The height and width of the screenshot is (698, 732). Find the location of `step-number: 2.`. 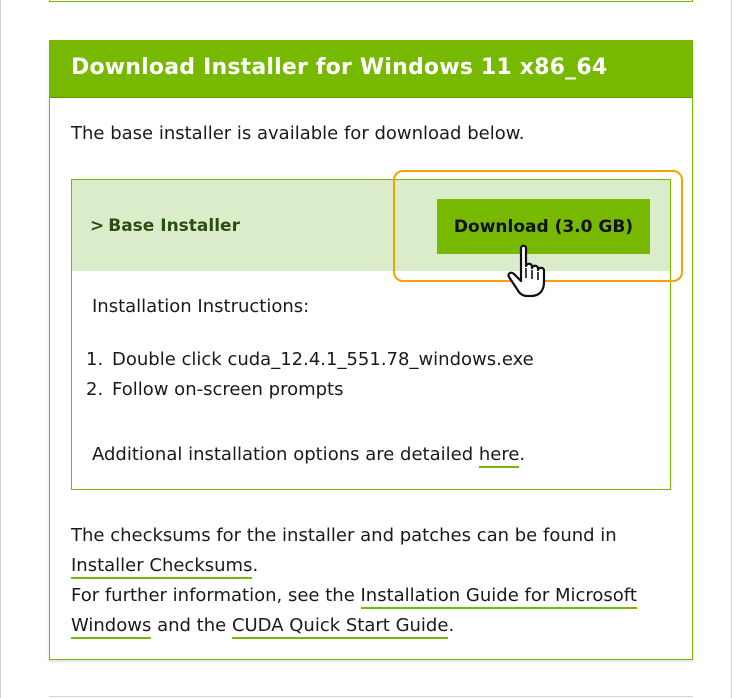

step-number: 2. is located at coordinates (95, 389).